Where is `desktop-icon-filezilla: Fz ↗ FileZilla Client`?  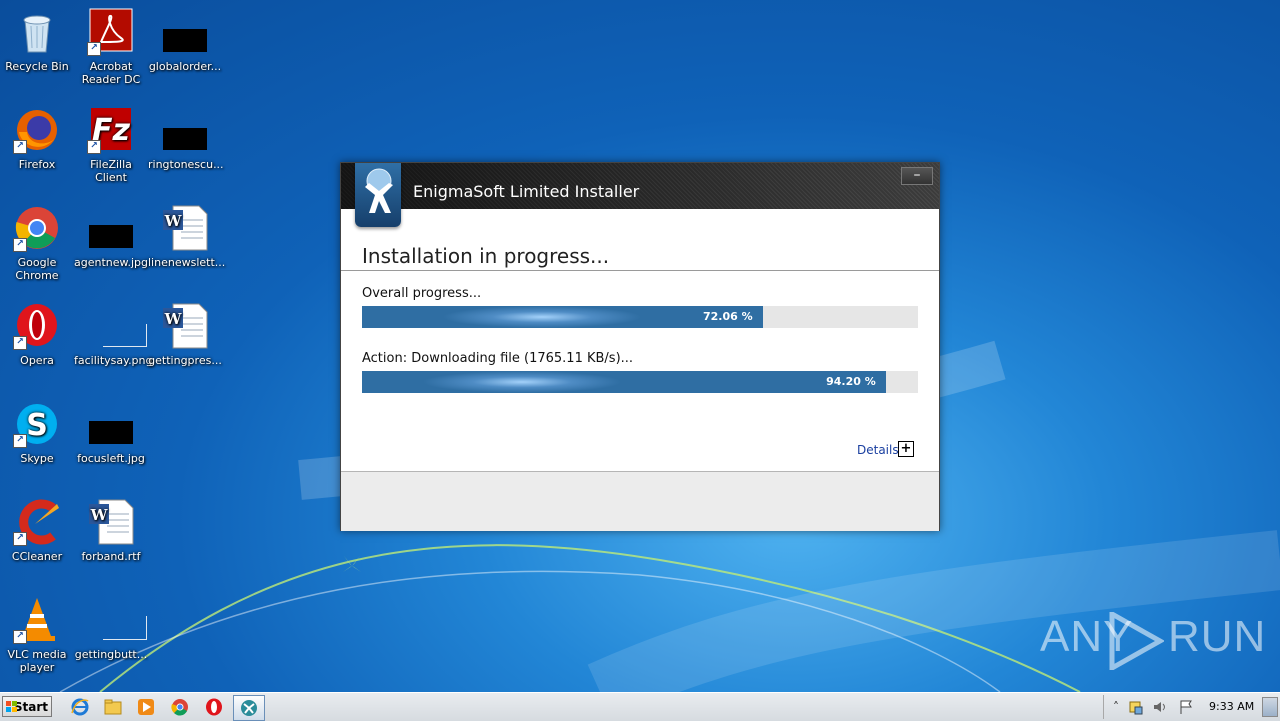 desktop-icon-filezilla: Fz ↗ FileZilla Client is located at coordinates (111, 145).